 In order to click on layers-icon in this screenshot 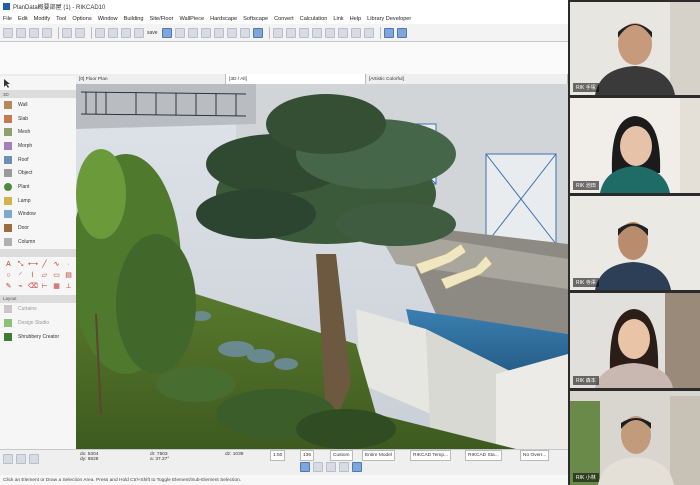, I will do `click(139, 32)`.